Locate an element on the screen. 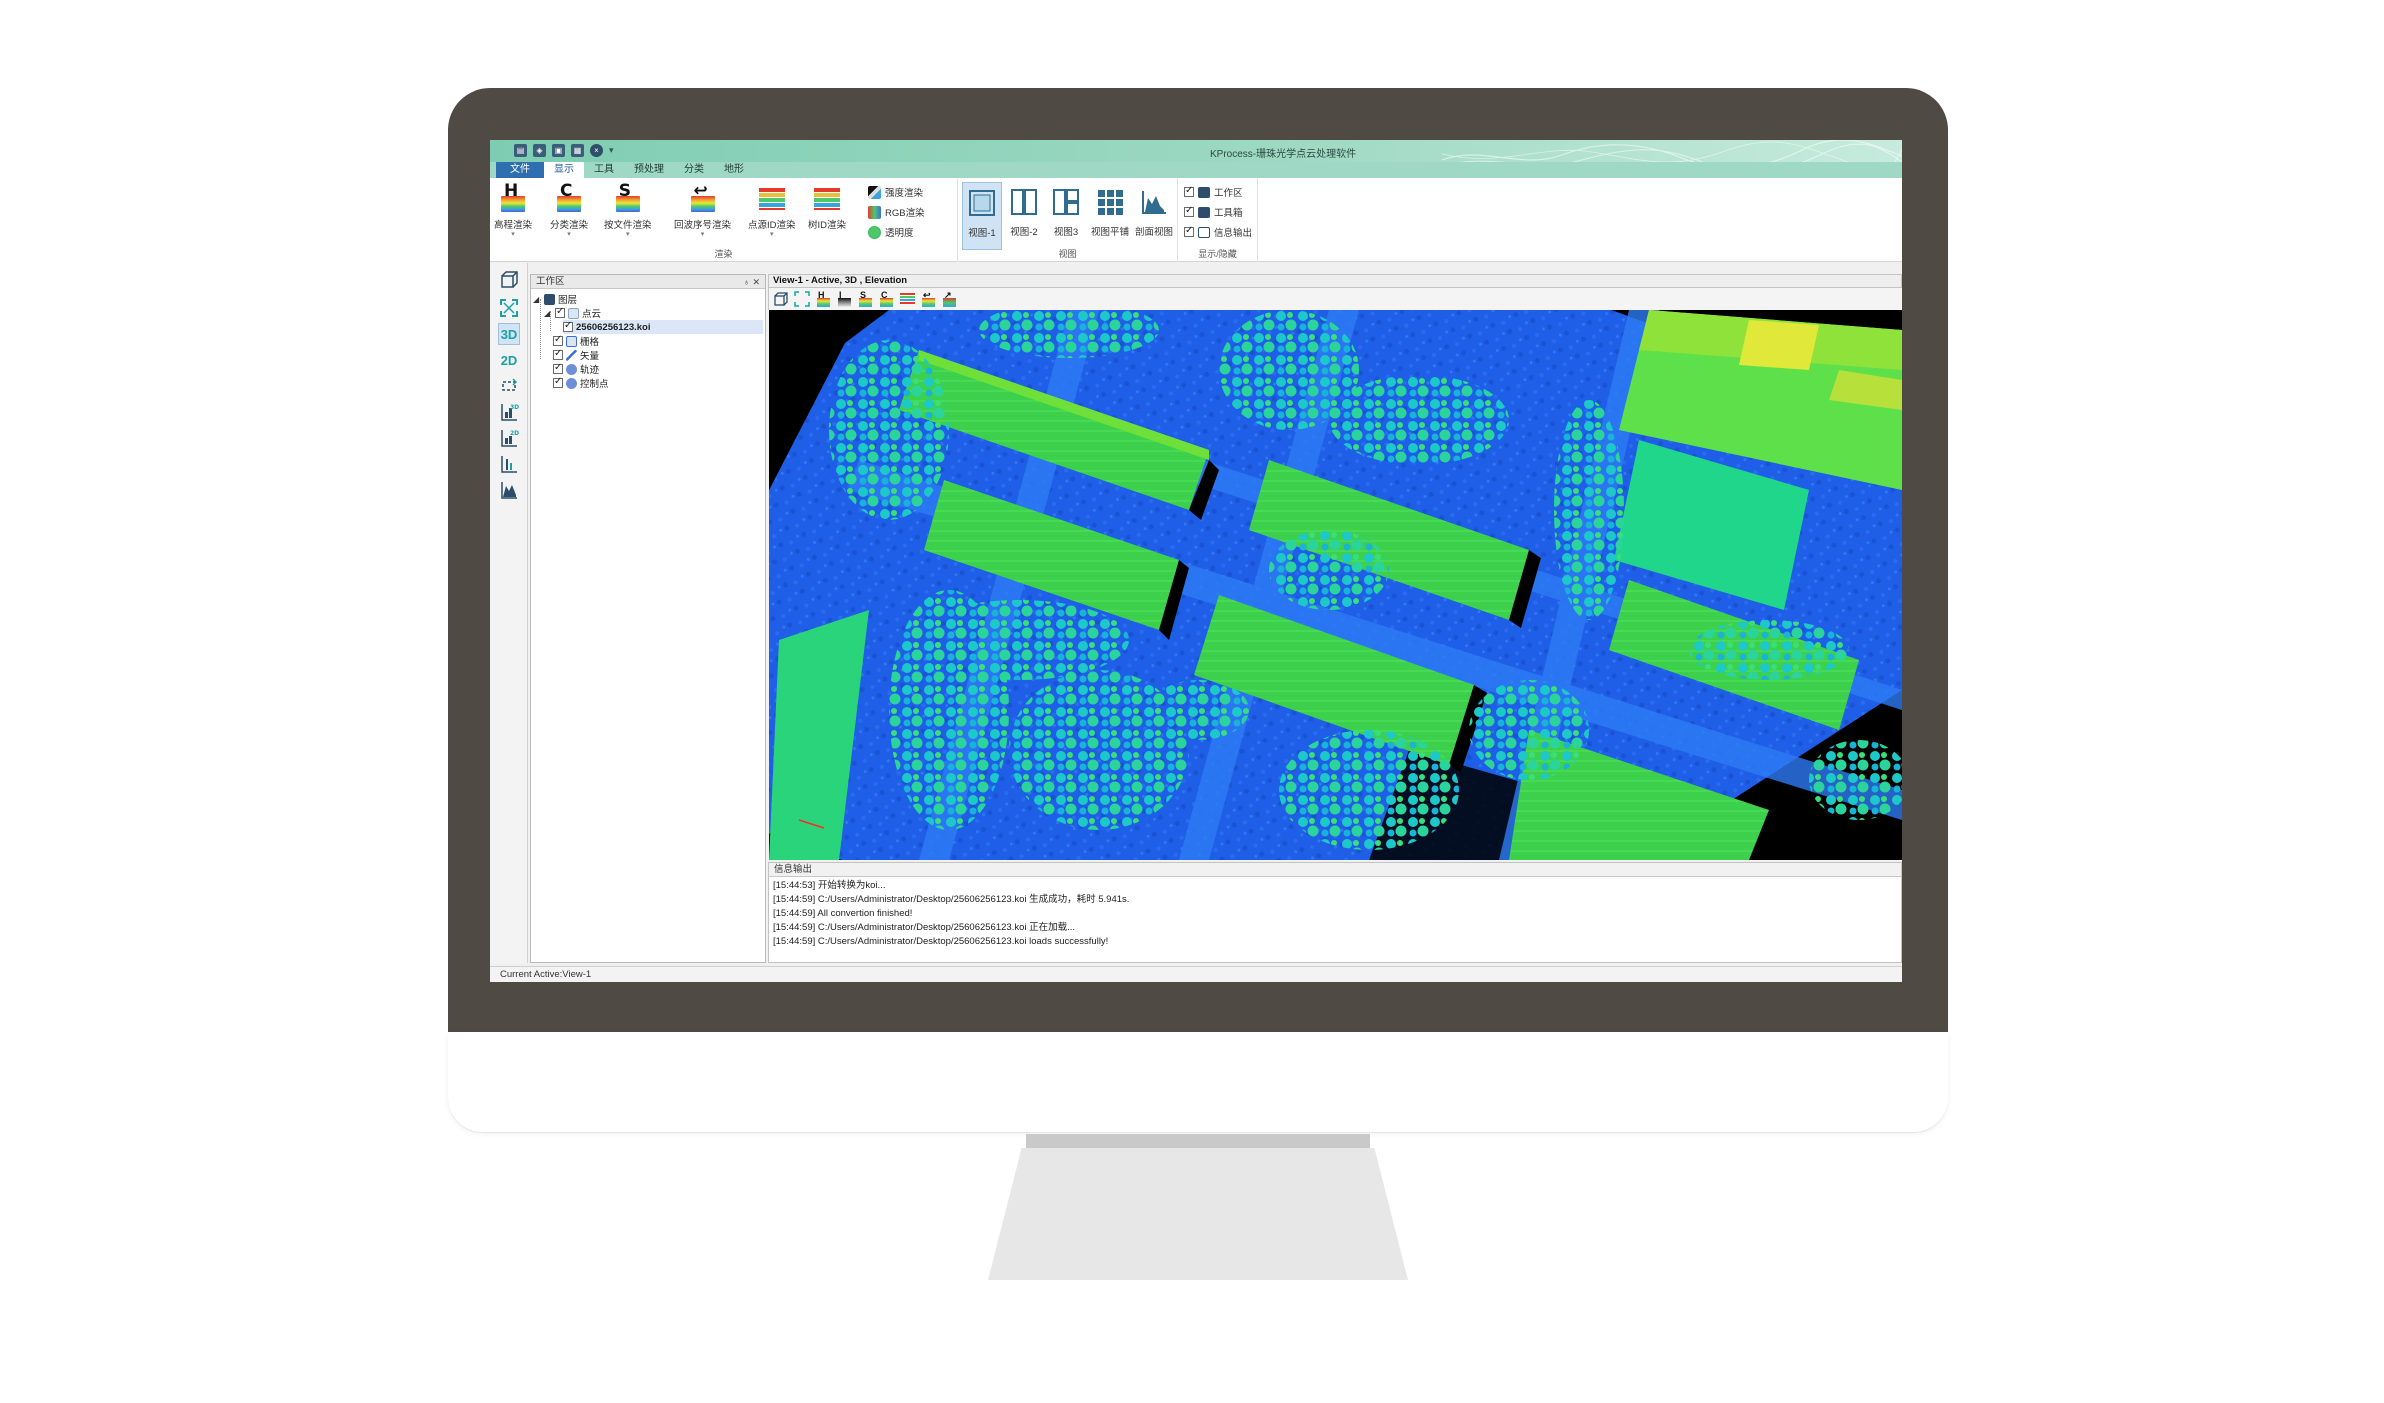 The width and height of the screenshot is (2384, 1403). return-number-render-icon: ↩ is located at coordinates (703, 197).